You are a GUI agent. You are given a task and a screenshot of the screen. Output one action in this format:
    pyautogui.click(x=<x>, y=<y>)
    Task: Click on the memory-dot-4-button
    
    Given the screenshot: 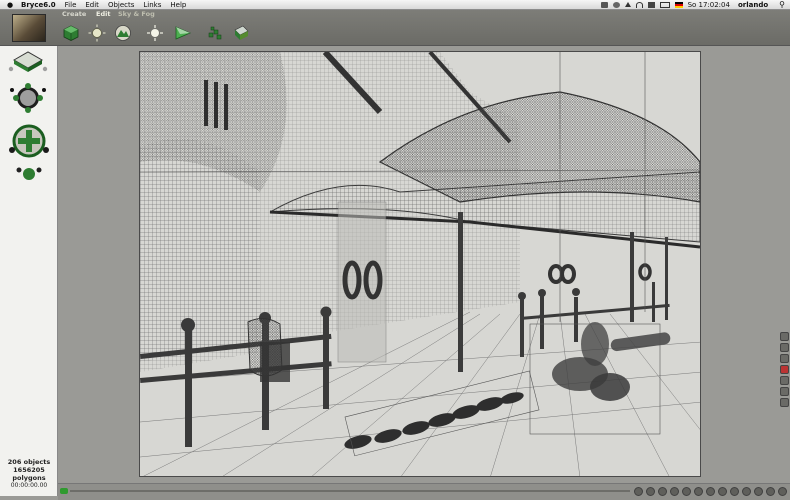 What is the action you would take?
    pyautogui.click(x=746, y=491)
    